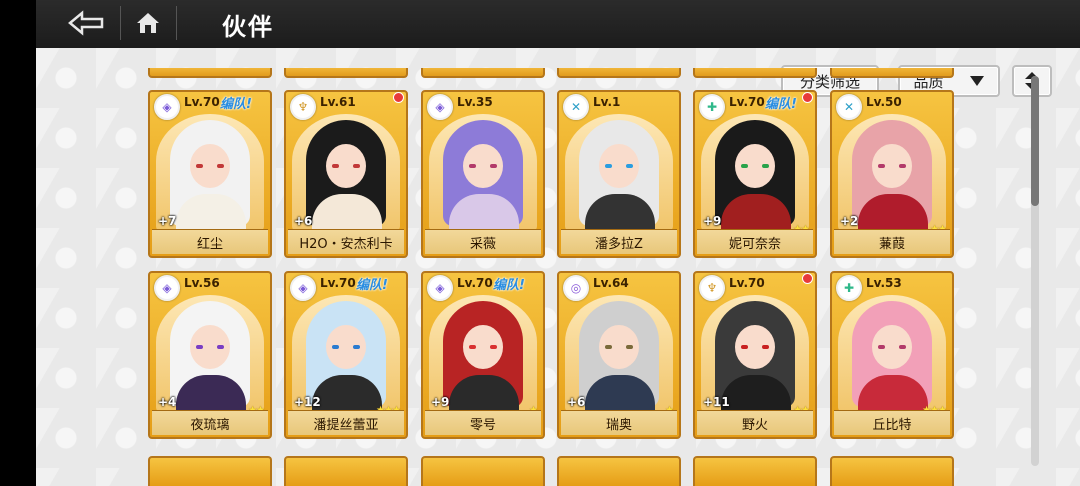 The width and height of the screenshot is (1080, 486). Describe the element at coordinates (892, 174) in the screenshot. I see `partner-card: ✕Lv.50+2★★蒹葭` at that location.